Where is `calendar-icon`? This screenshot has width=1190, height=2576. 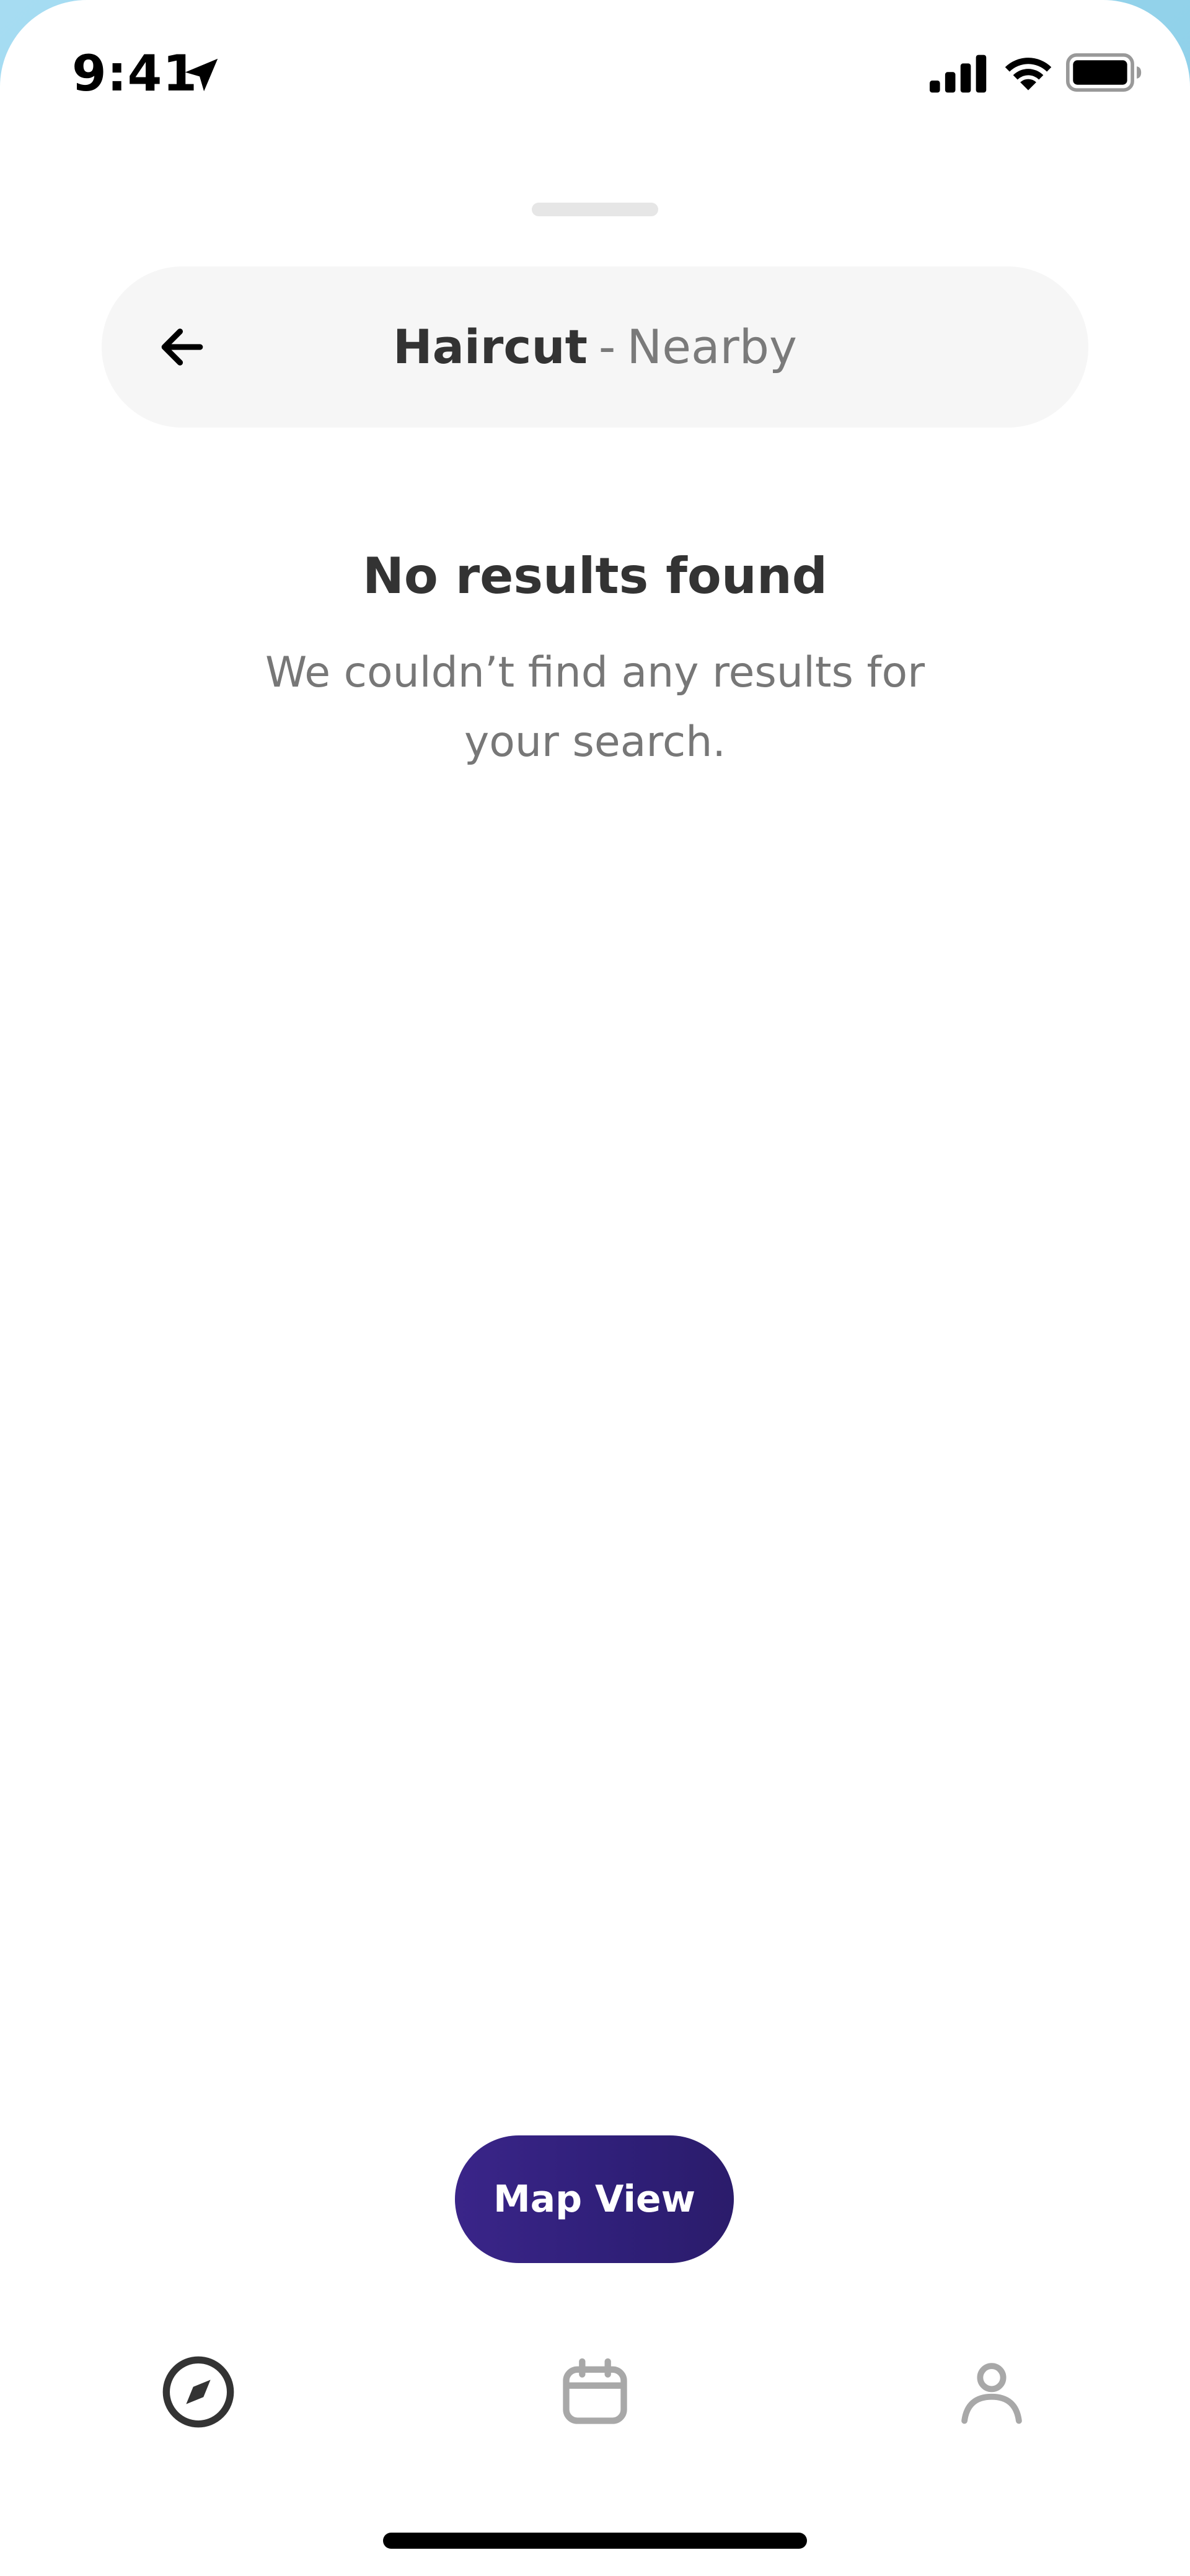 calendar-icon is located at coordinates (595, 2391).